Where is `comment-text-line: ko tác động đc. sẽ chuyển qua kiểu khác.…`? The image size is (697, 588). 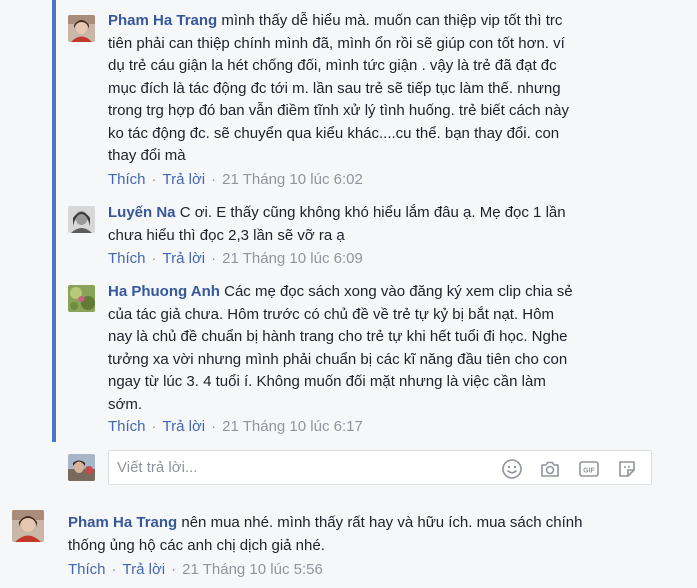
comment-text-line: ko tác động đc. sẽ chuyển qua kiểu khác.… is located at coordinates (334, 133).